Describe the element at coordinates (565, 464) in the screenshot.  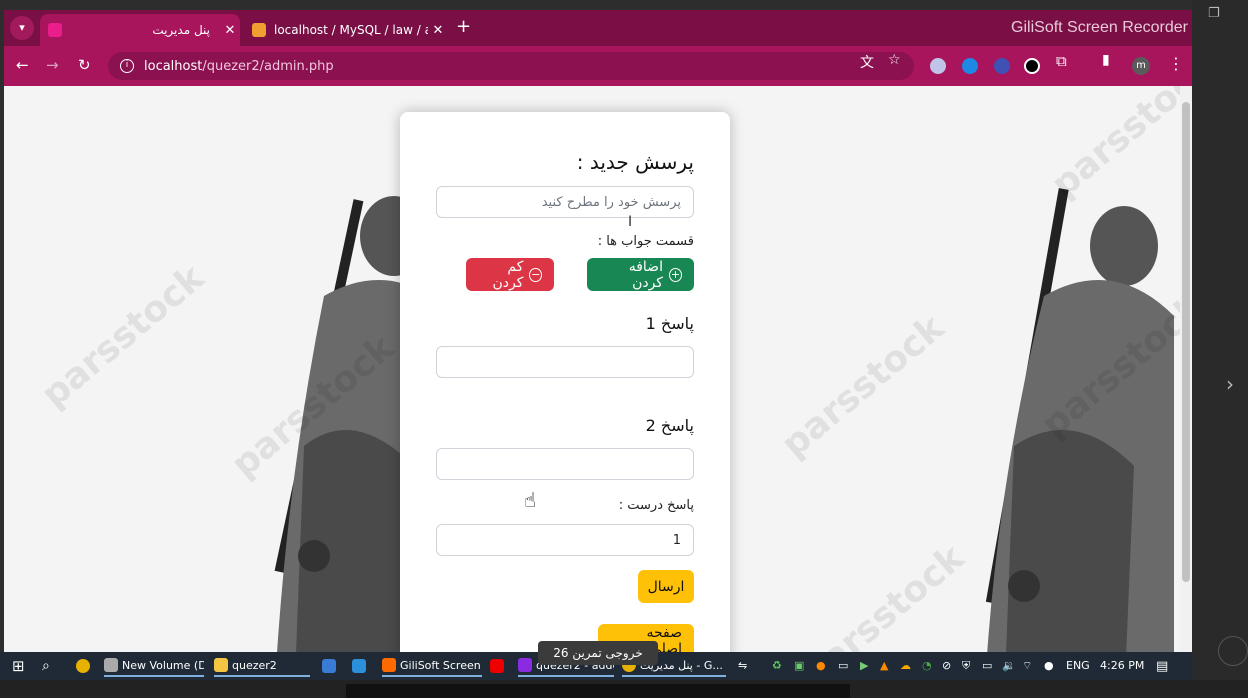
I see `answer-2-input` at that location.